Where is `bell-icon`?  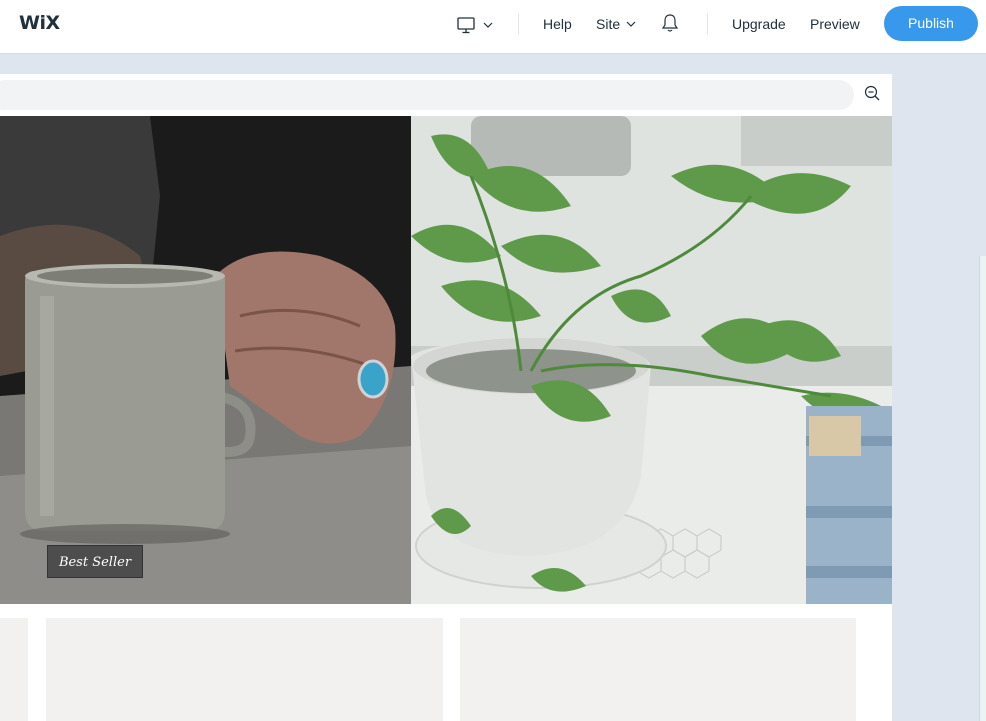
bell-icon is located at coordinates (670, 23).